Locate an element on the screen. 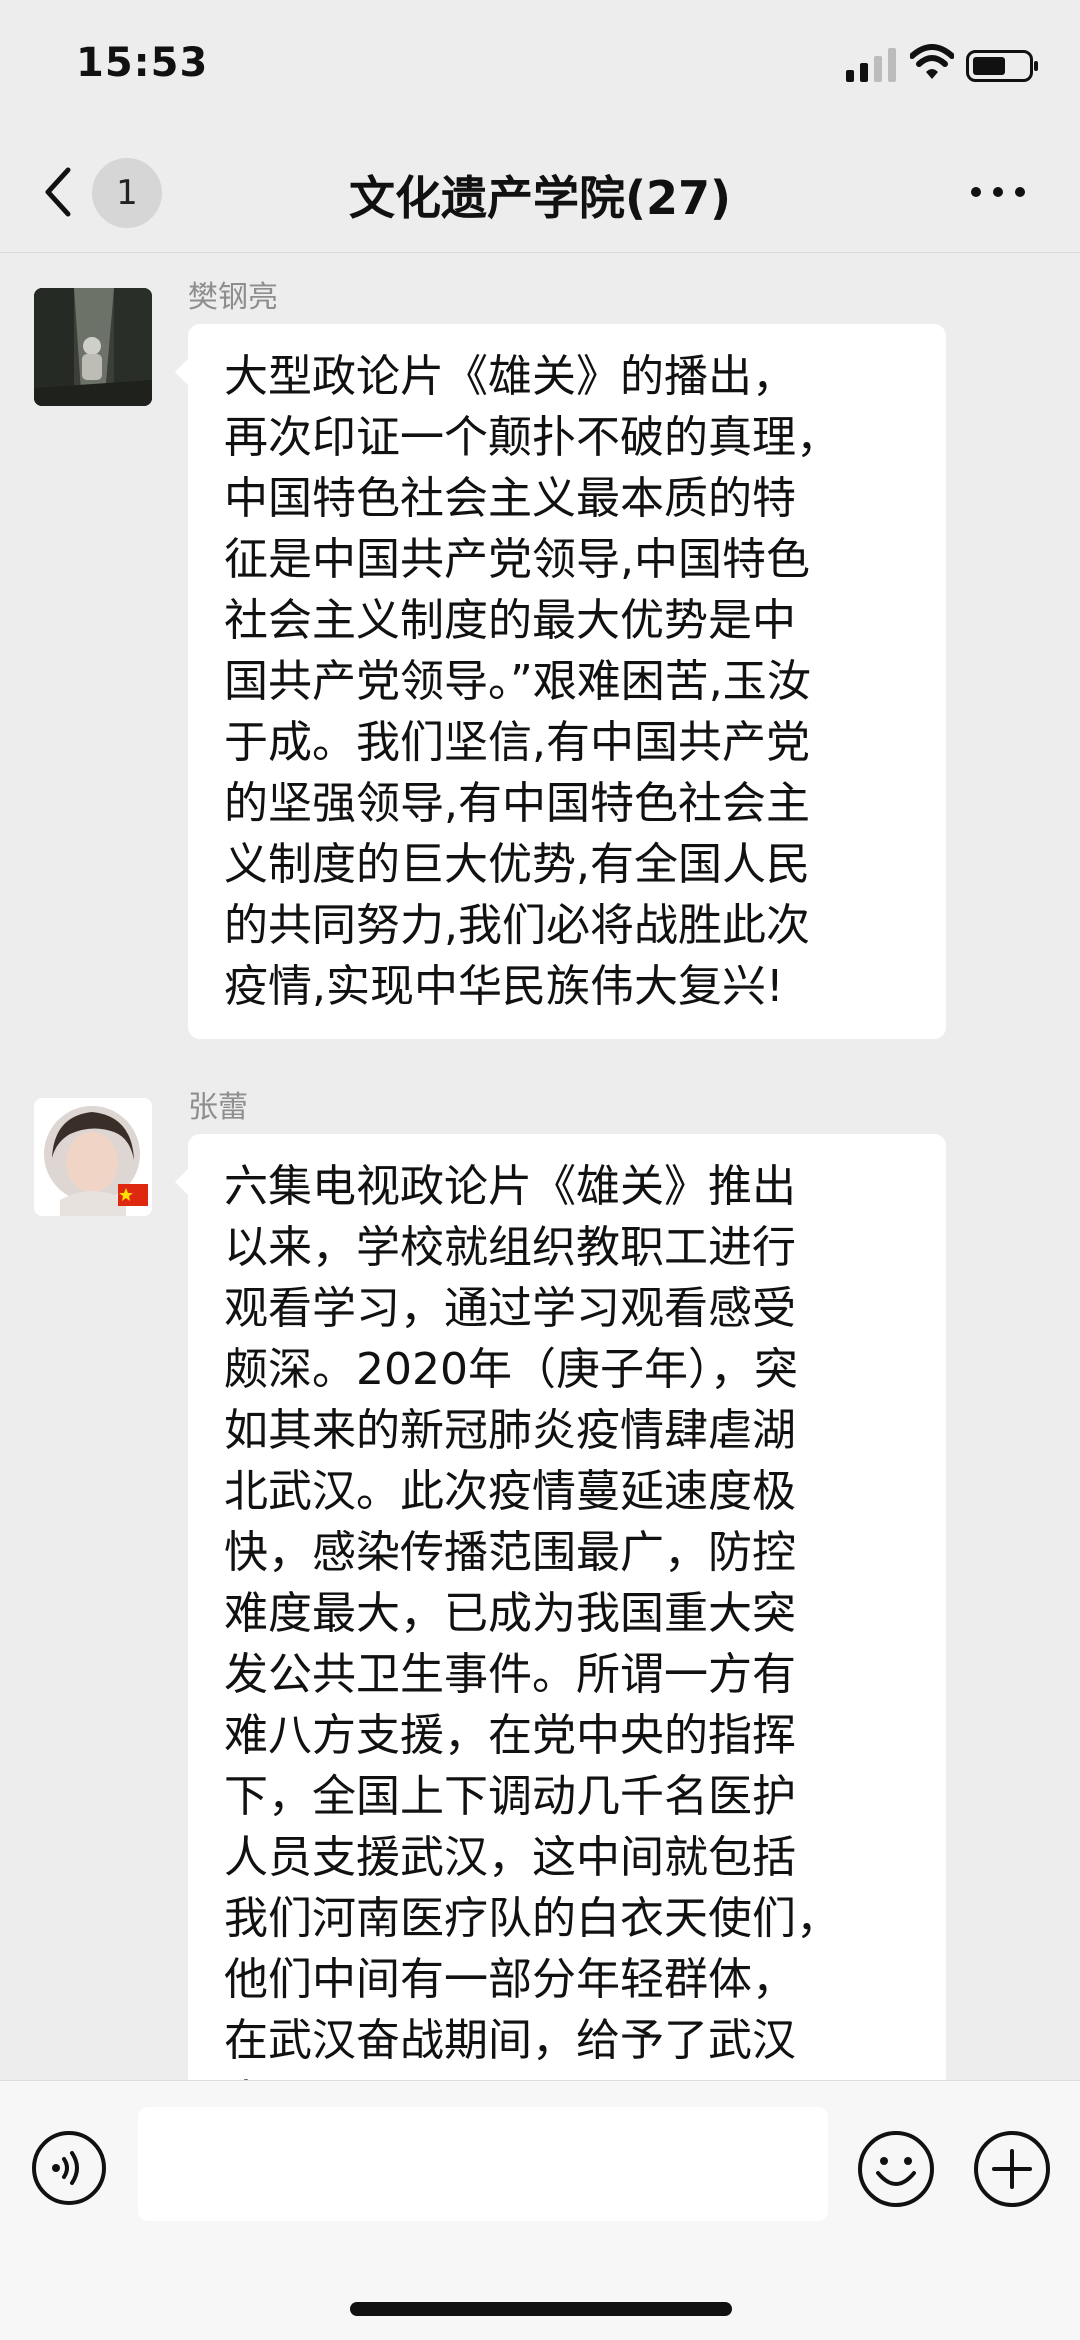 The height and width of the screenshot is (2340, 1080). signal-icon is located at coordinates (871, 65).